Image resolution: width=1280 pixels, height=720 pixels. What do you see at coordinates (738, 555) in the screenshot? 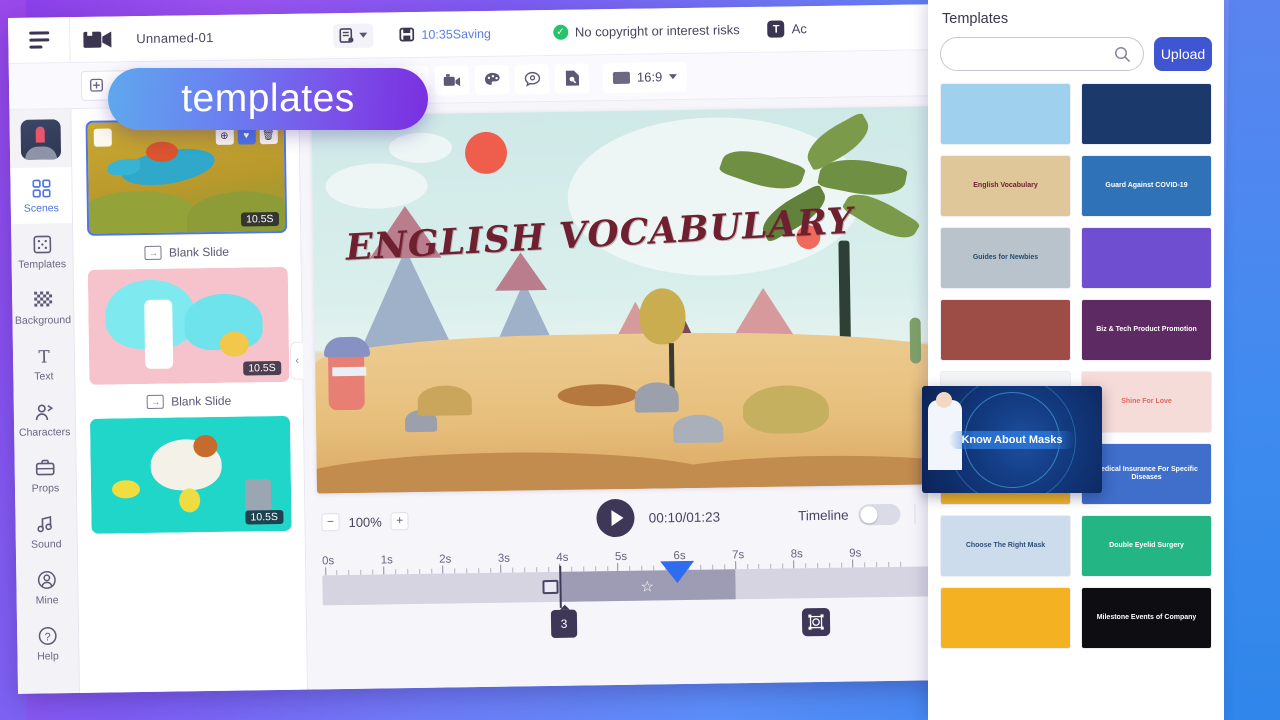
I see `timeline-tick-label: 7s` at bounding box center [738, 555].